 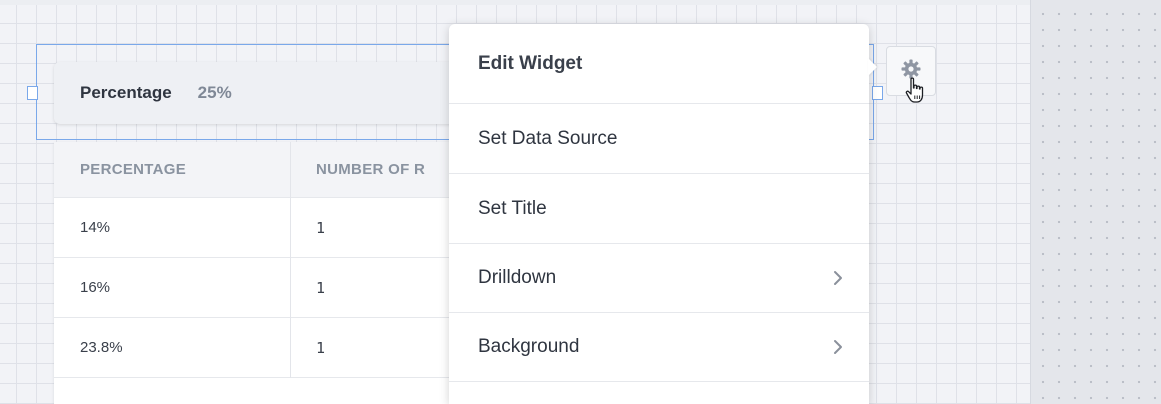 What do you see at coordinates (659, 64) in the screenshot?
I see `menu-header-edit-widget: Edit Widget` at bounding box center [659, 64].